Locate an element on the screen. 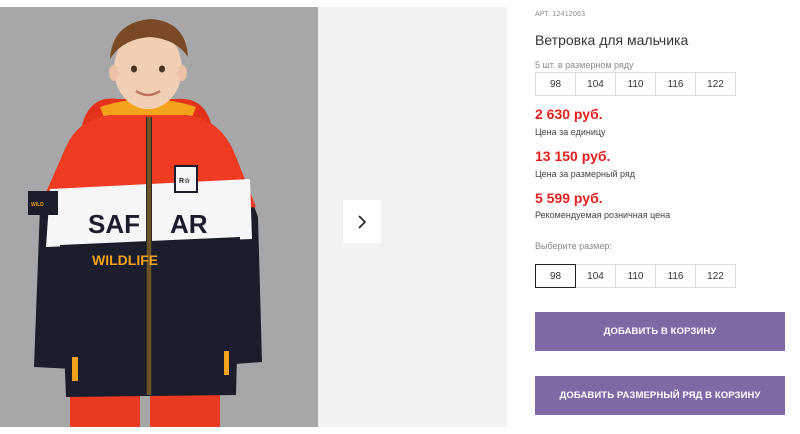 The width and height of the screenshot is (800, 434). size-option-122: 122 is located at coordinates (715, 276).